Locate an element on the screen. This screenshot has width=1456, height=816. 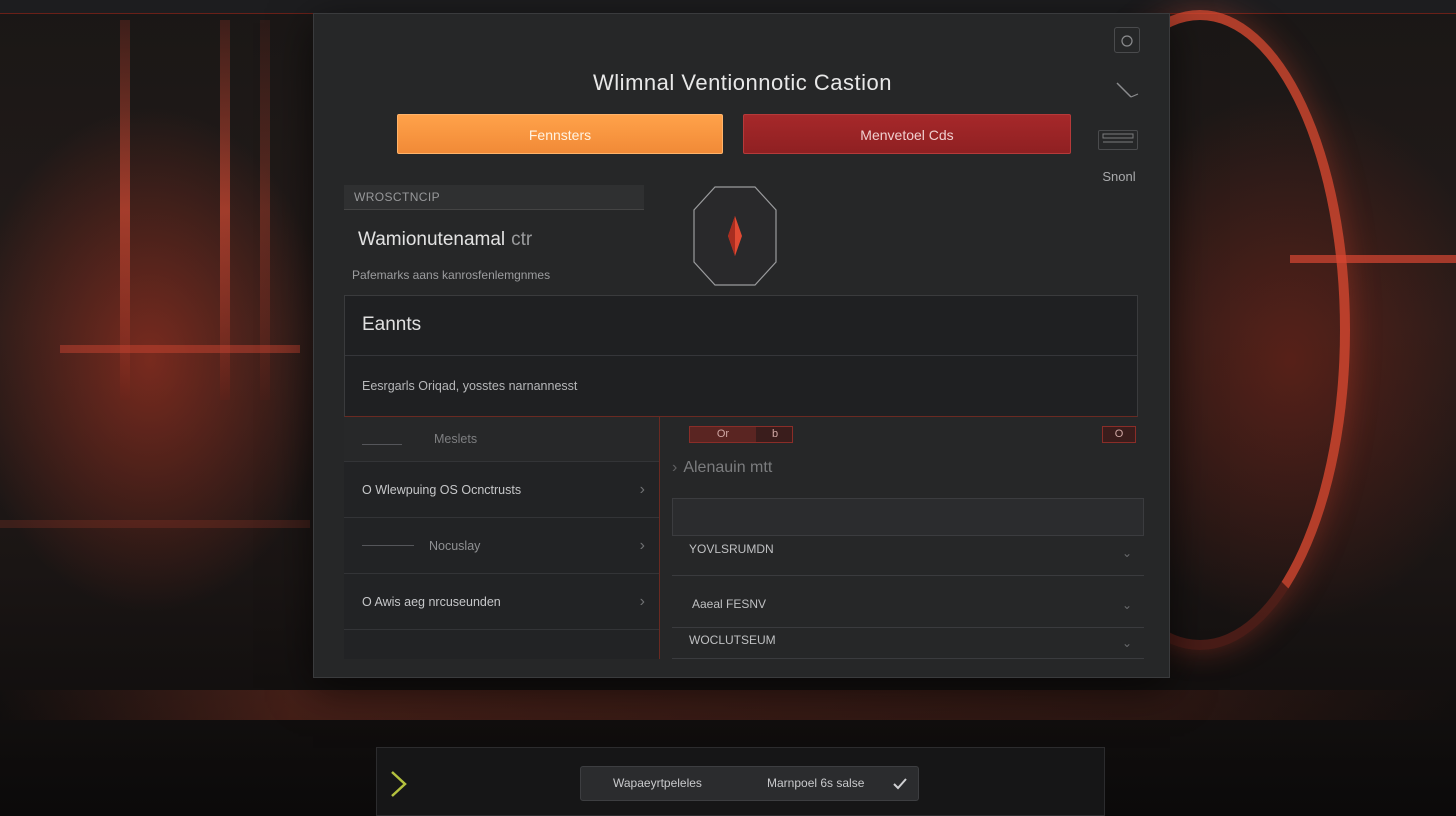
display-icon-glyph is located at coordinates (1118, 138).